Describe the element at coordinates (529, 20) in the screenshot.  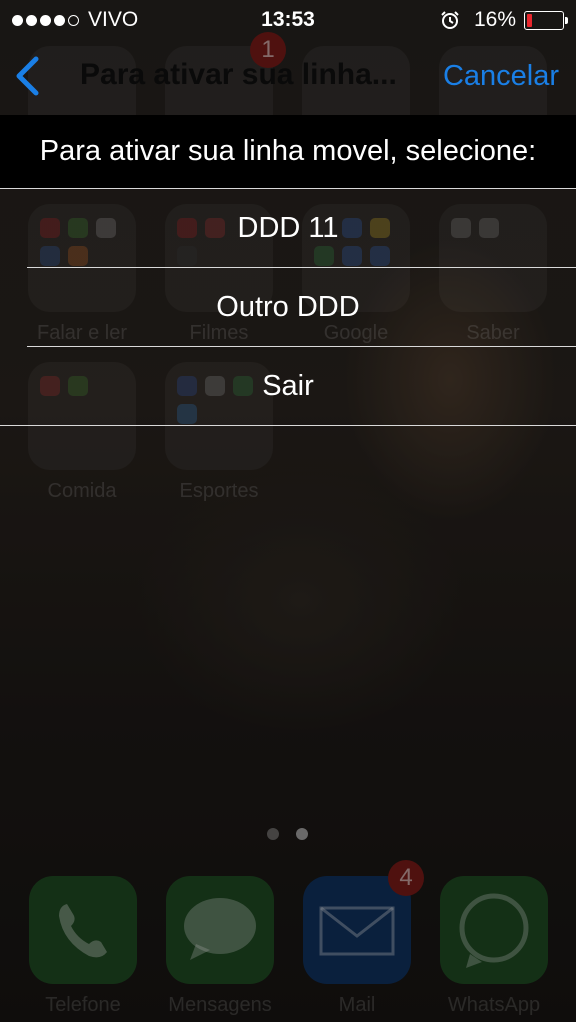
I see `battery-level` at that location.